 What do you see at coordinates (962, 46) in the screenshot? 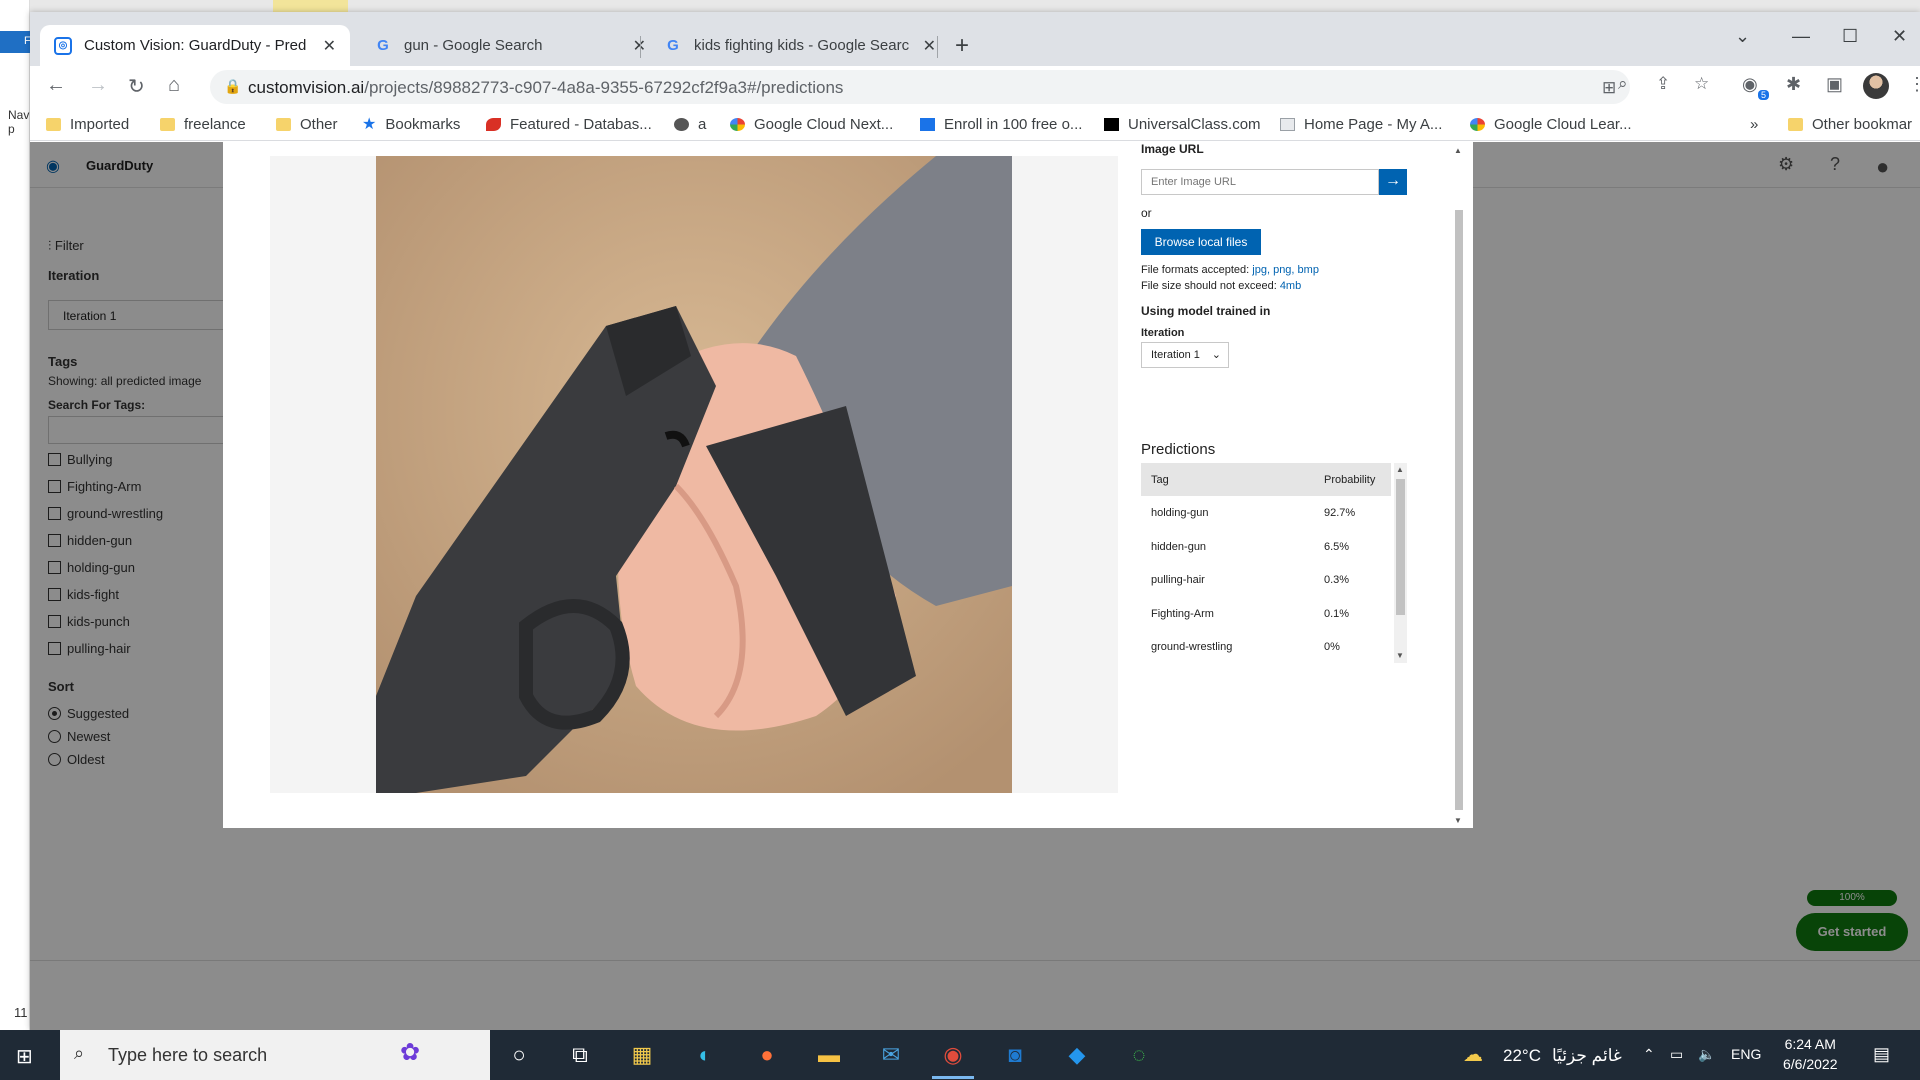
I see `new-tab-button: +` at bounding box center [962, 46].